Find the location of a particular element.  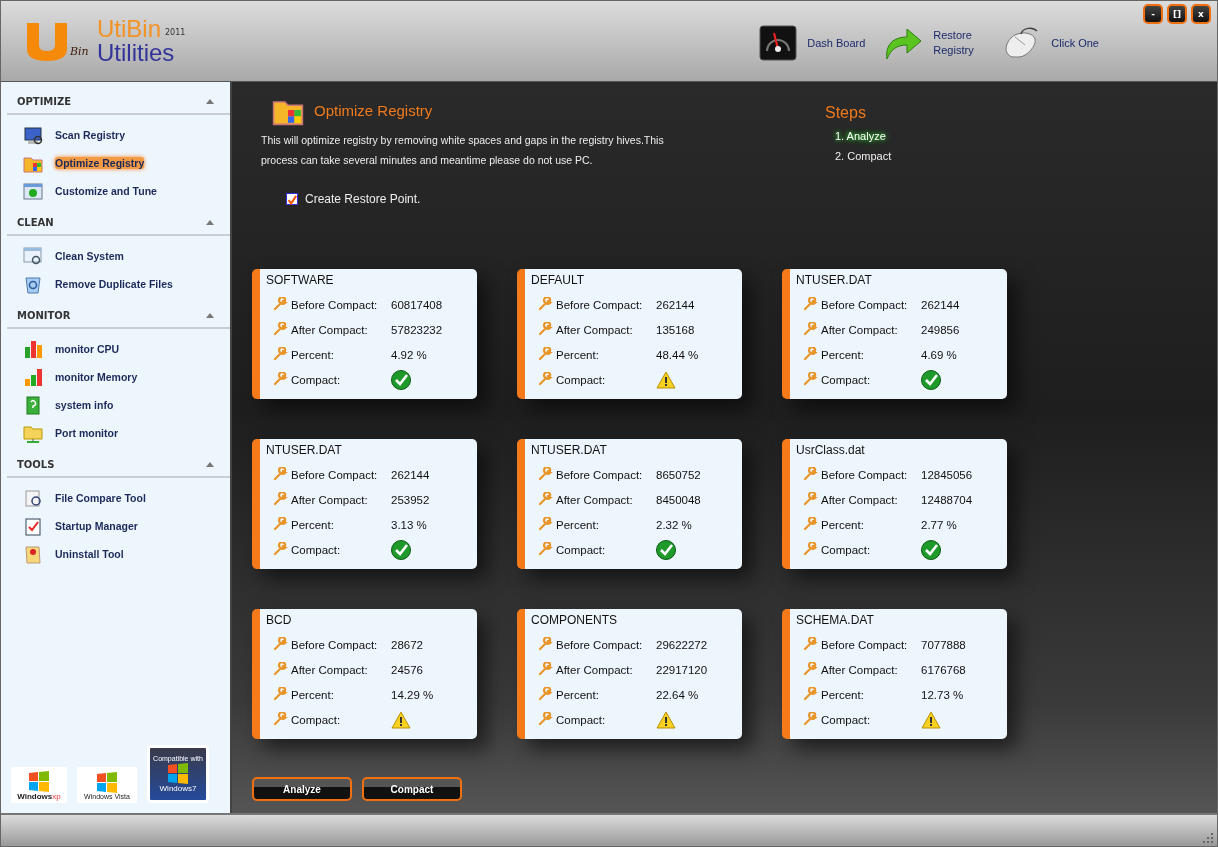

badge-suffix: xp is located at coordinates (56, 796).